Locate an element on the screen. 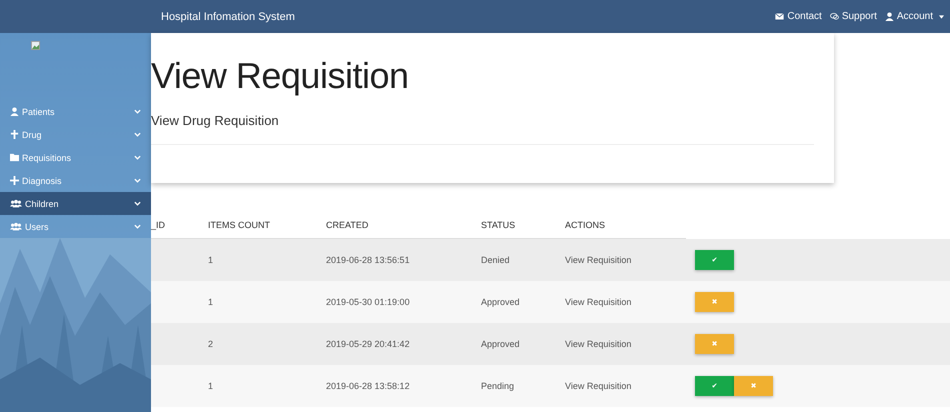 This screenshot has width=950, height=412. table-cell-text: Pending is located at coordinates (498, 386).